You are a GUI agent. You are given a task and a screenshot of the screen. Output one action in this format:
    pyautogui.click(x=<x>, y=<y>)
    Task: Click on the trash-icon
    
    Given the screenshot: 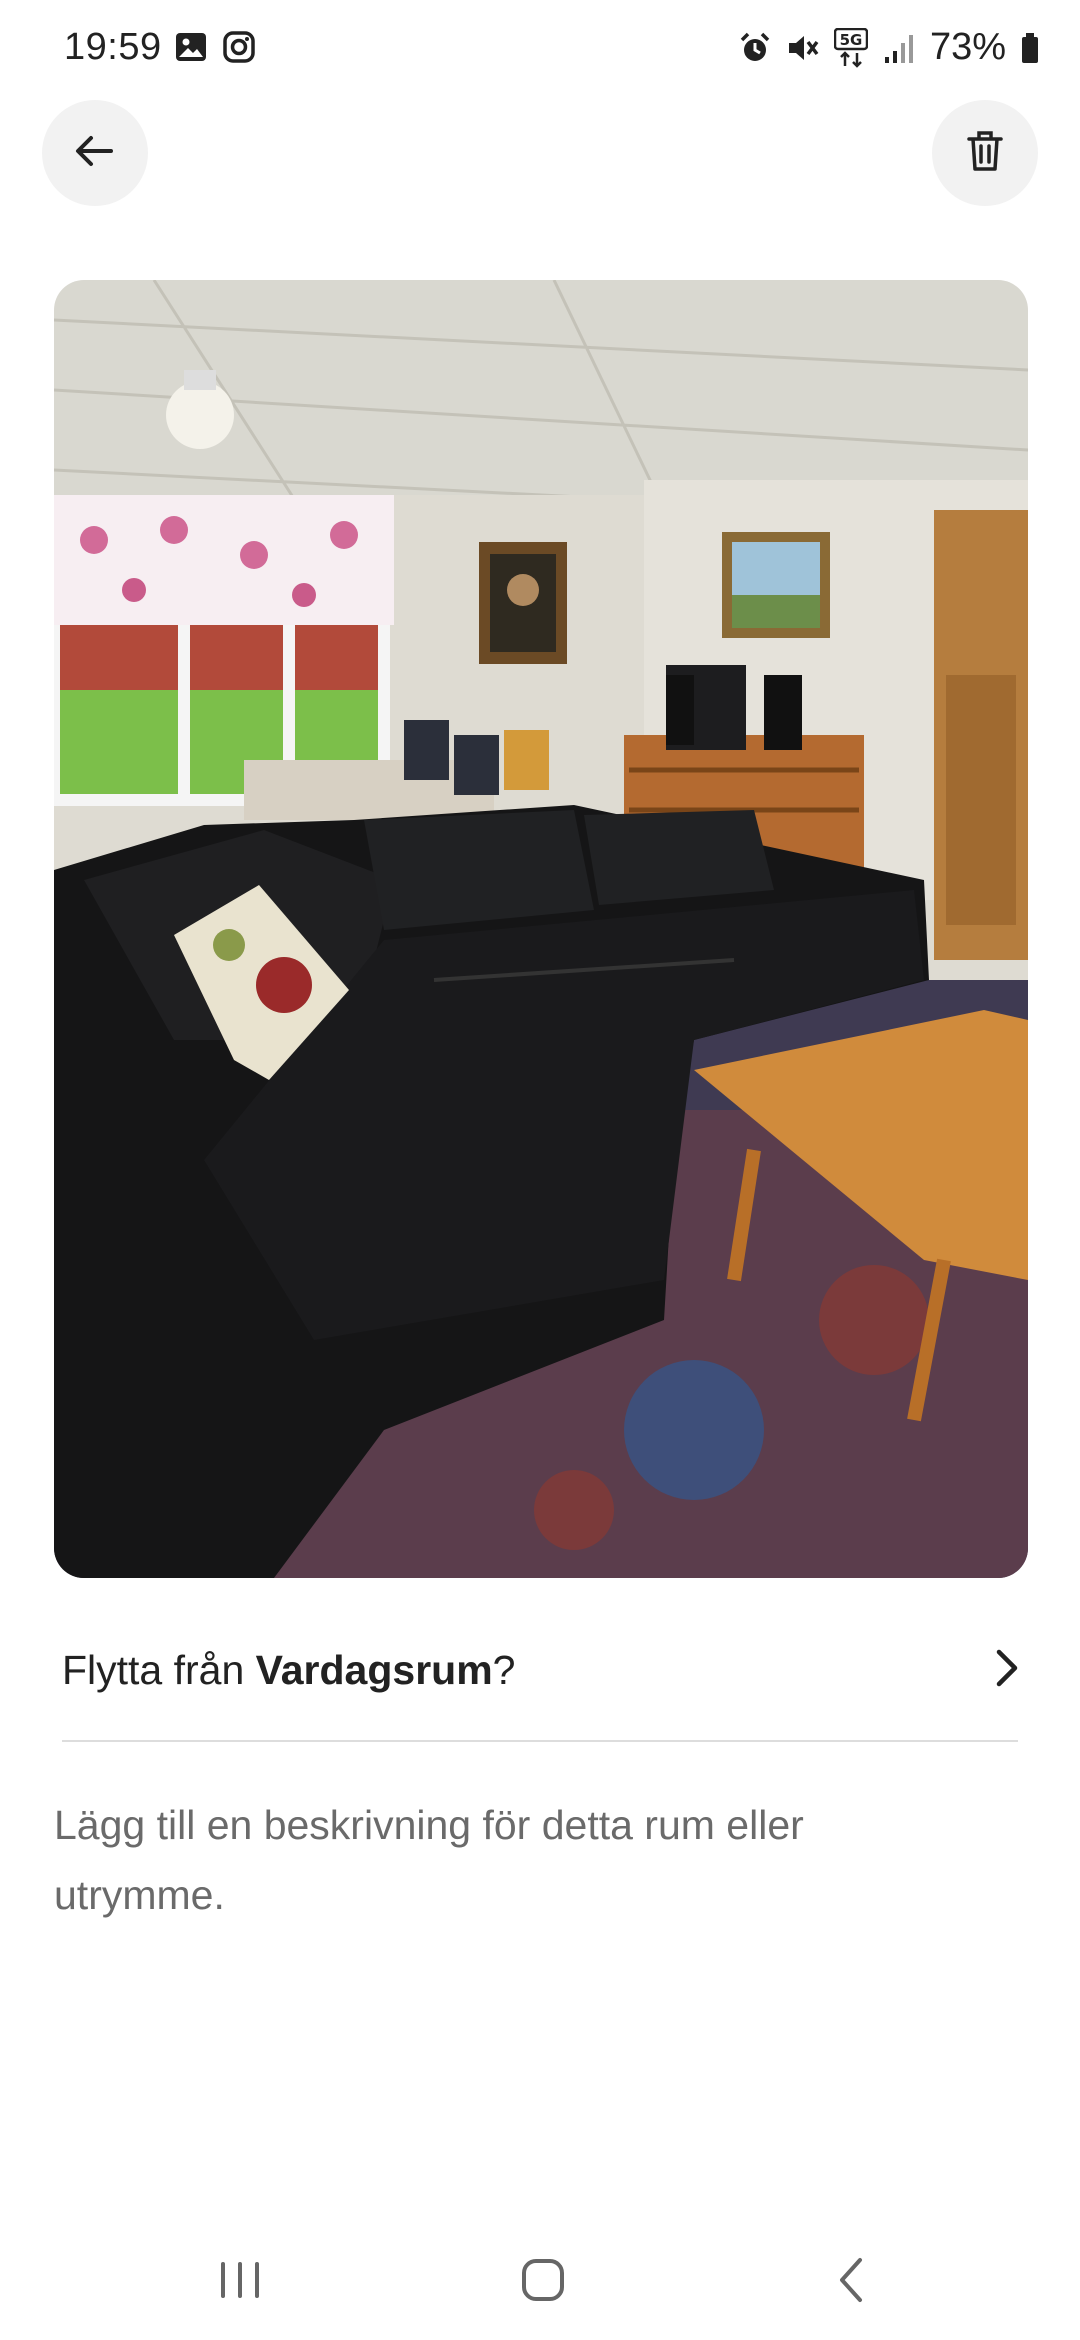 What is the action you would take?
    pyautogui.click(x=985, y=153)
    